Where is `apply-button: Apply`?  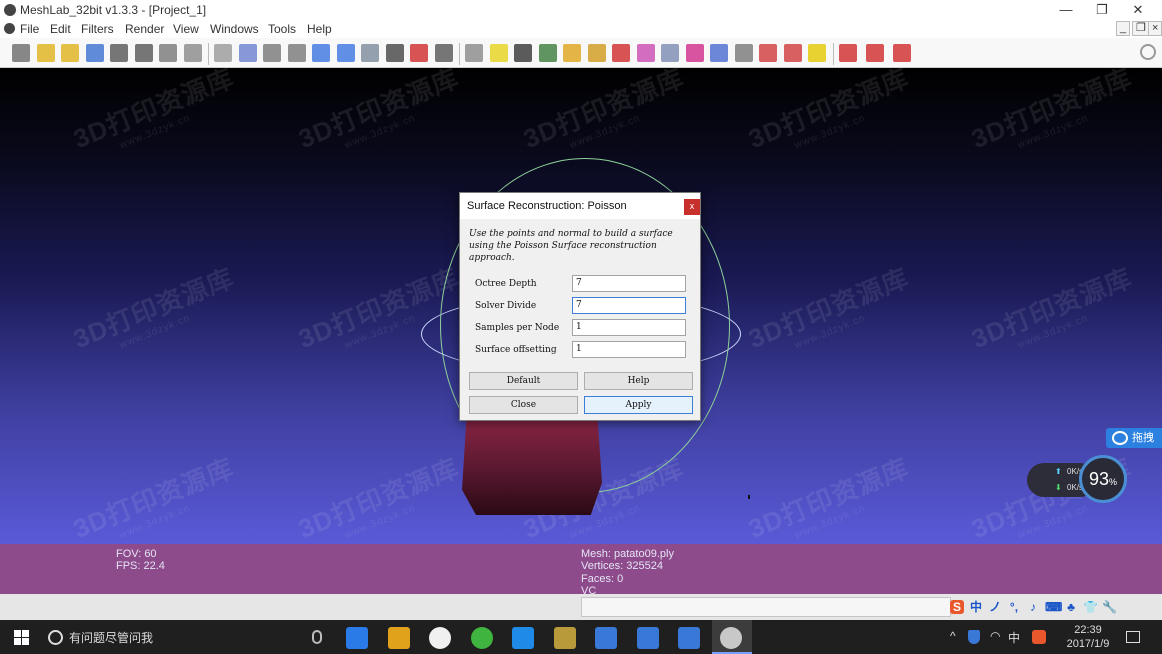 apply-button: Apply is located at coordinates (638, 405).